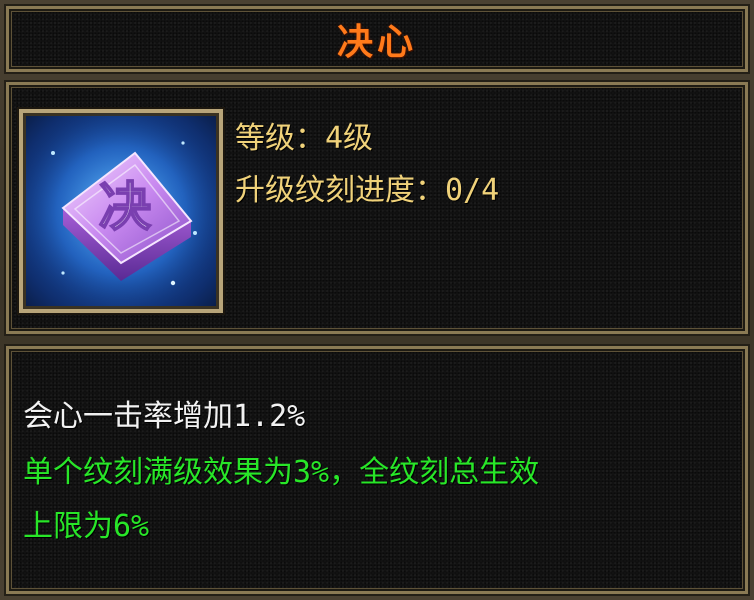  I want to click on progress-label: 升级纹刻进度：, so click(340, 190).